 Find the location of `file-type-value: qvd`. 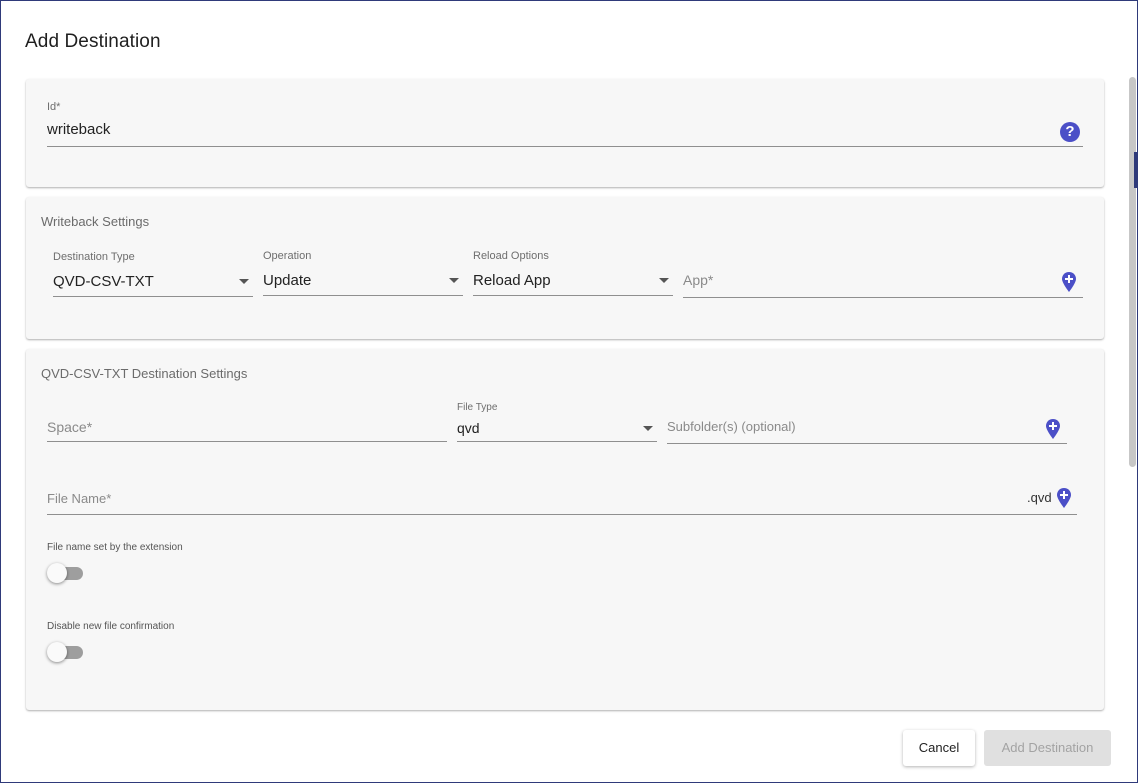

file-type-value: qvd is located at coordinates (468, 428).